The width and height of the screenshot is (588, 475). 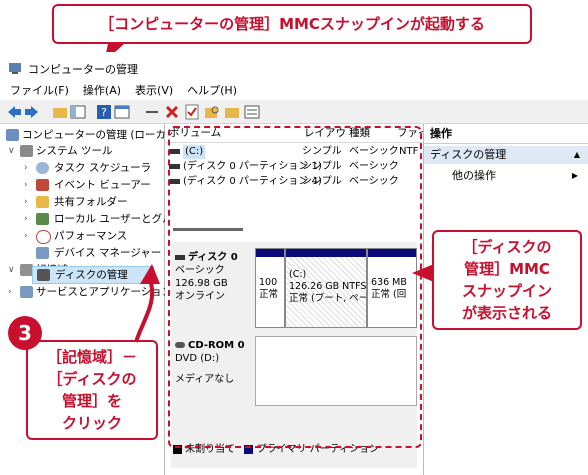 What do you see at coordinates (147, 303) in the screenshot?
I see `callout-pointer-curved-arrow` at bounding box center [147, 303].